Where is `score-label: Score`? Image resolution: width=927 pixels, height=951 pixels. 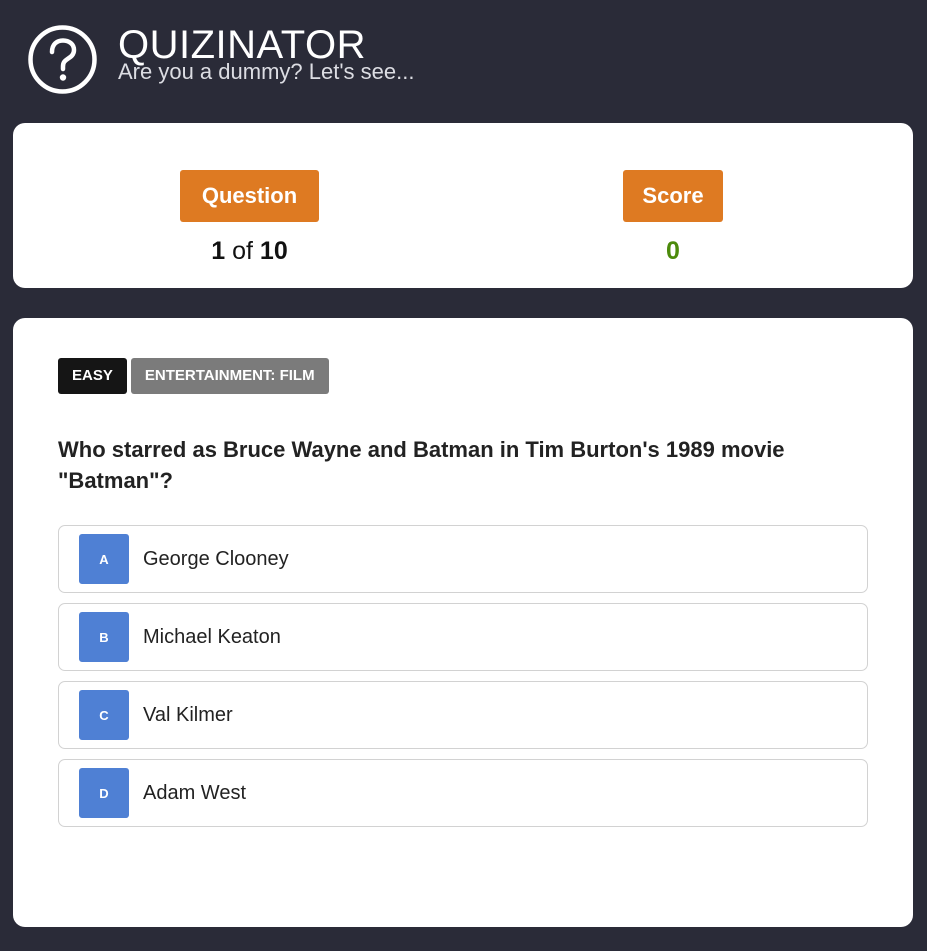 score-label: Score is located at coordinates (673, 196).